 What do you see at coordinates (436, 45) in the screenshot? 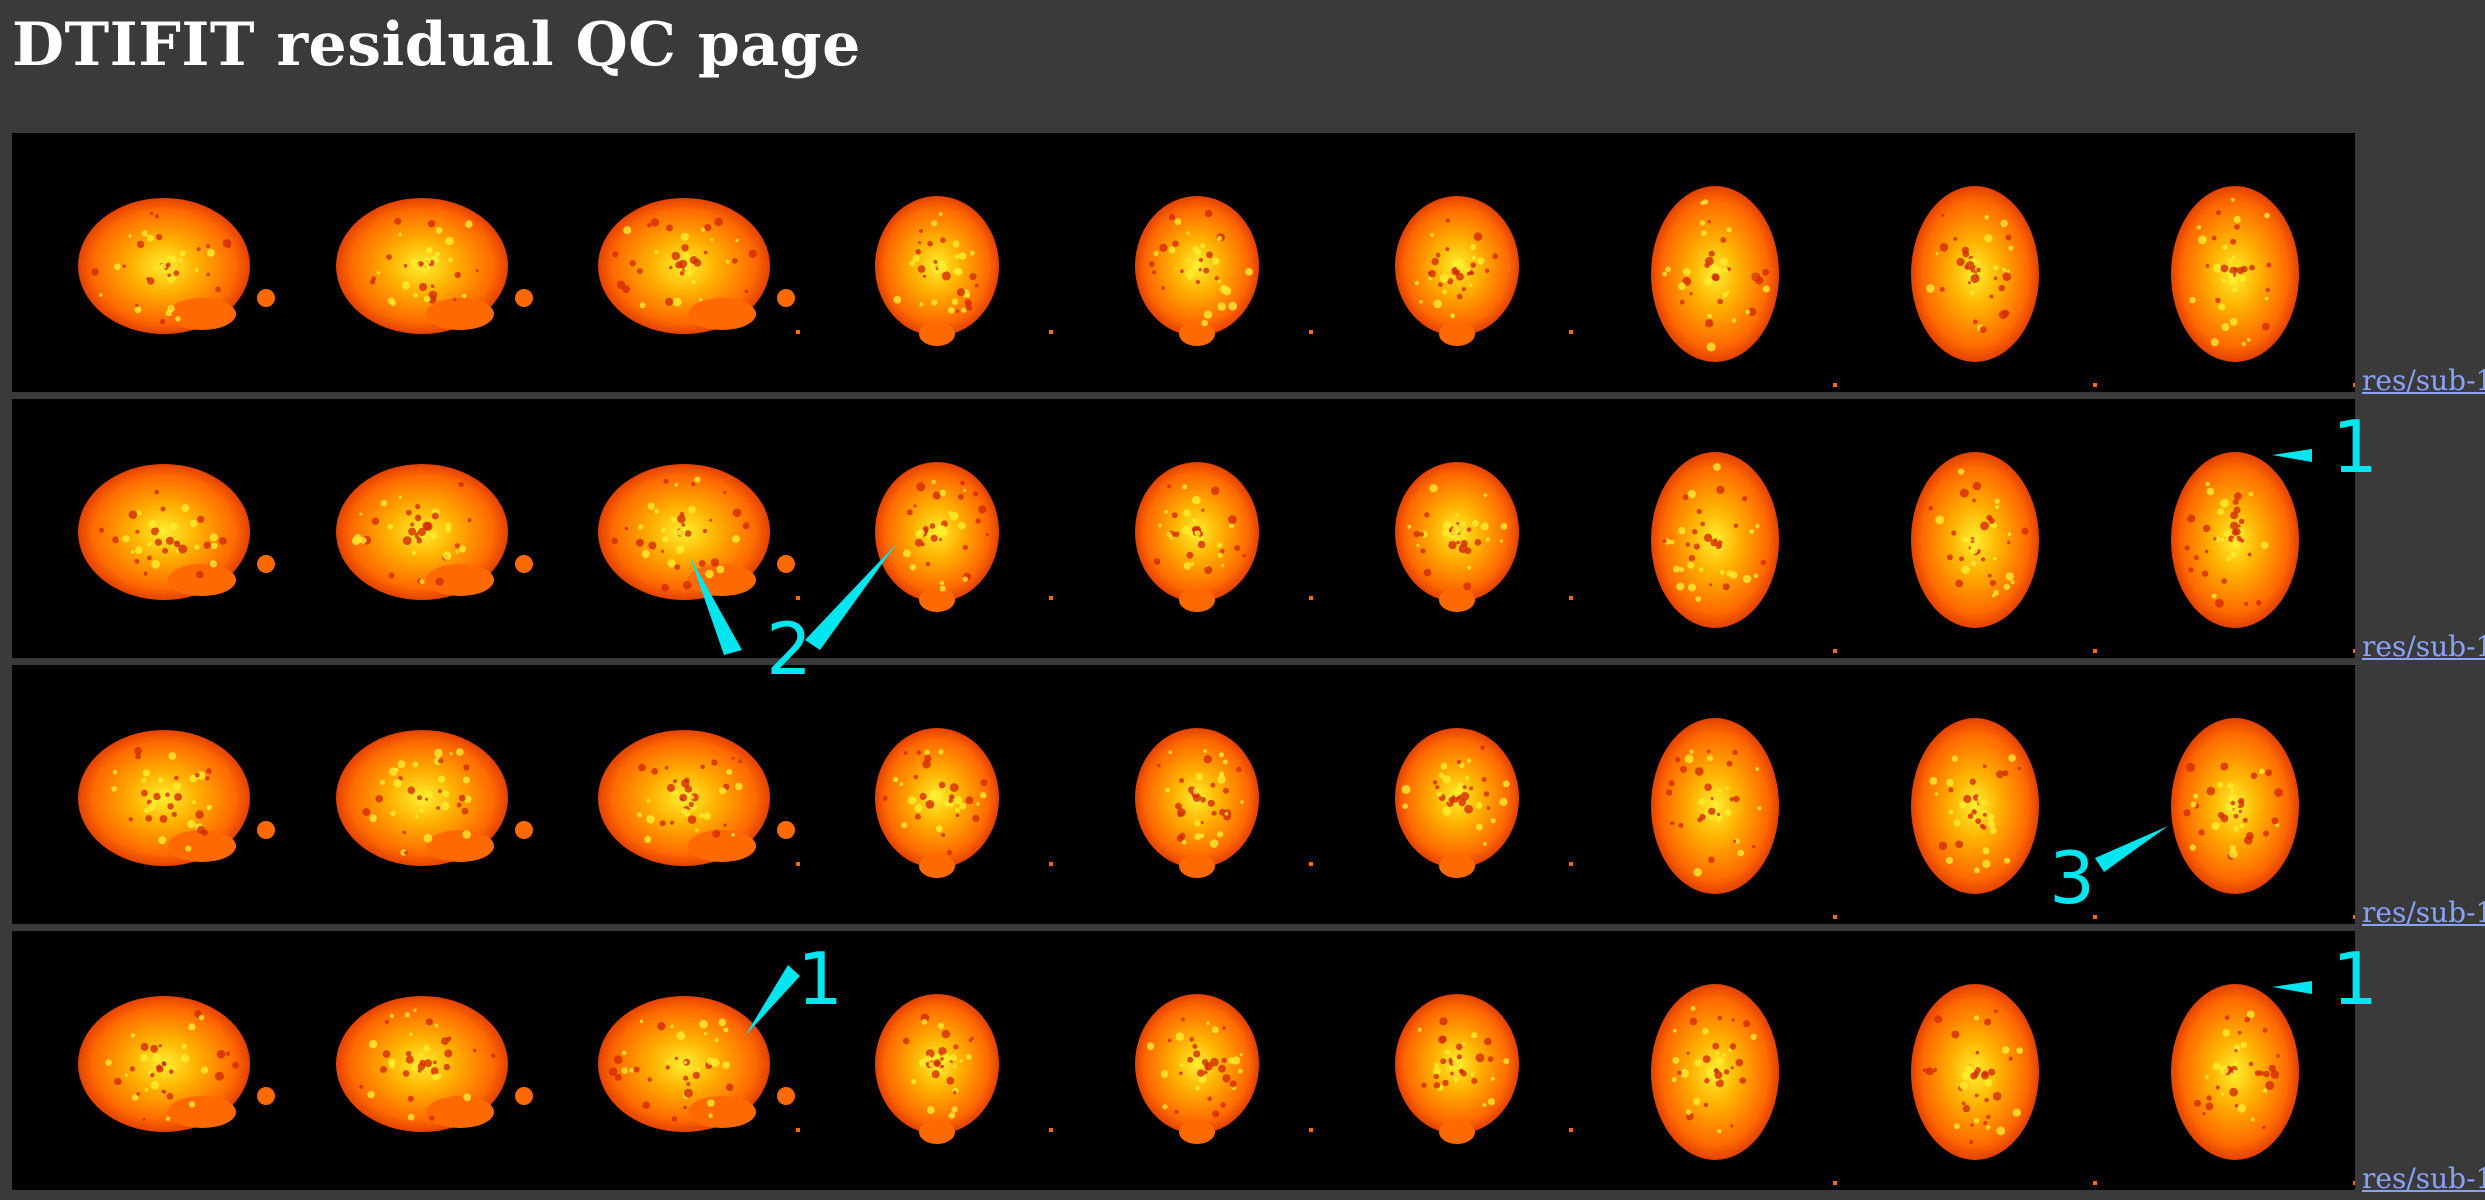
I see `page-title: DTIFIT residual QC page` at bounding box center [436, 45].